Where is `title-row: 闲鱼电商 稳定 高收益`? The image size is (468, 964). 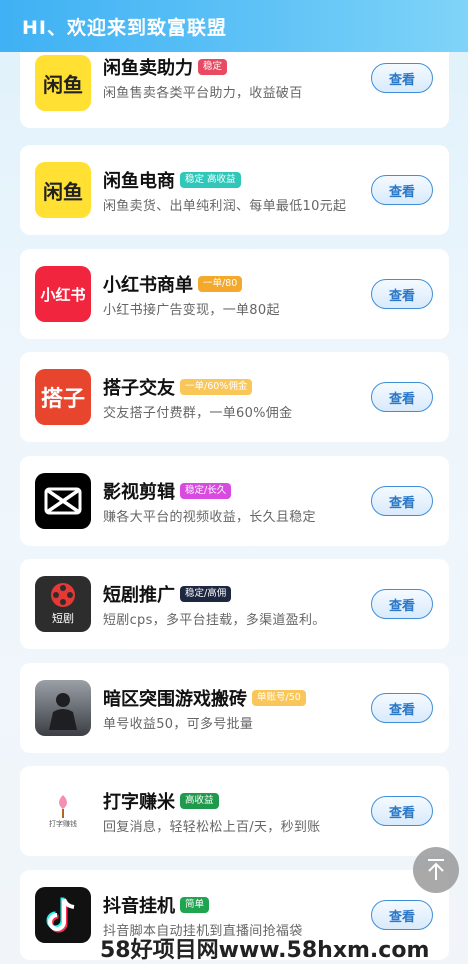
title-row: 闲鱼电商 稳定 高收益 is located at coordinates (172, 180).